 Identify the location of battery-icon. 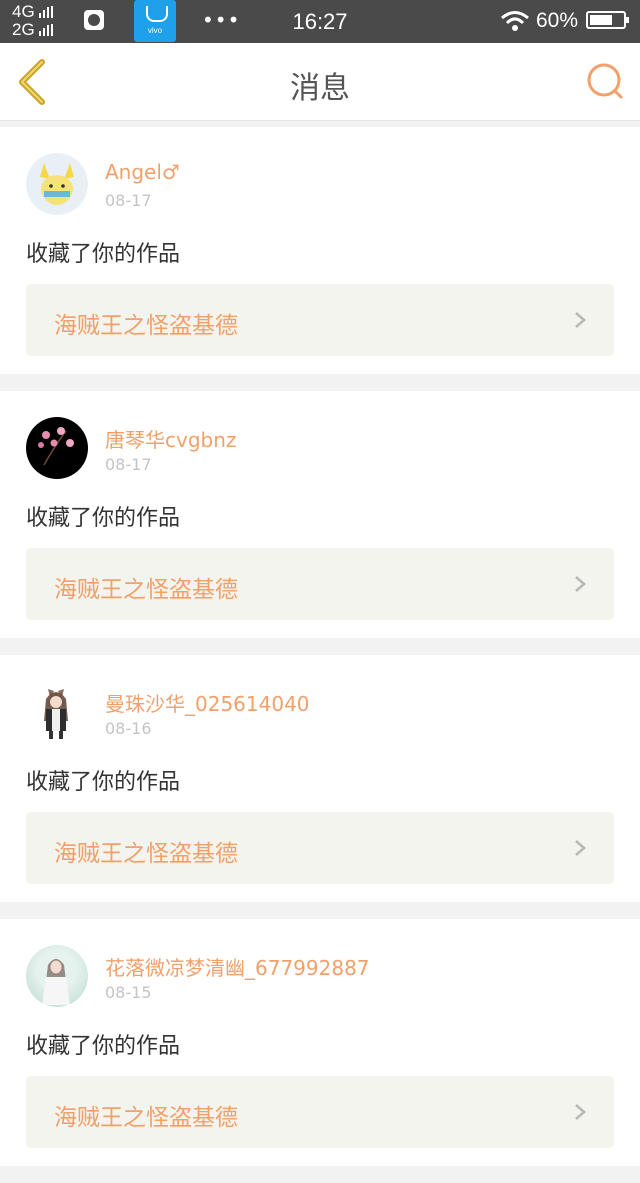
(607, 20).